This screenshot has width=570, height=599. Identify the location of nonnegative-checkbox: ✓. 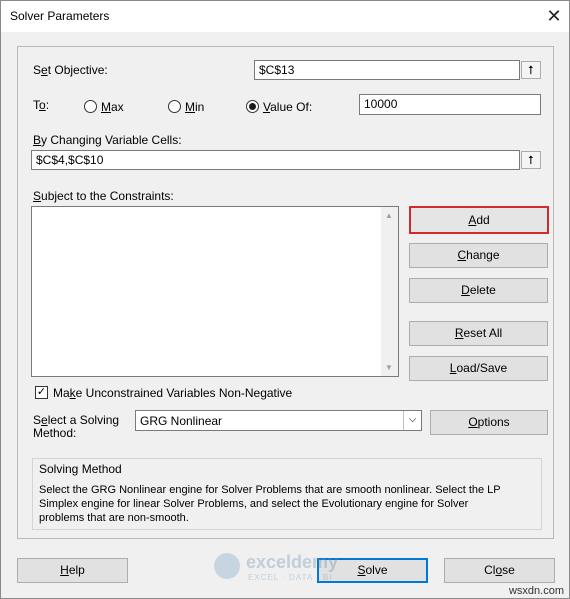
(41, 392).